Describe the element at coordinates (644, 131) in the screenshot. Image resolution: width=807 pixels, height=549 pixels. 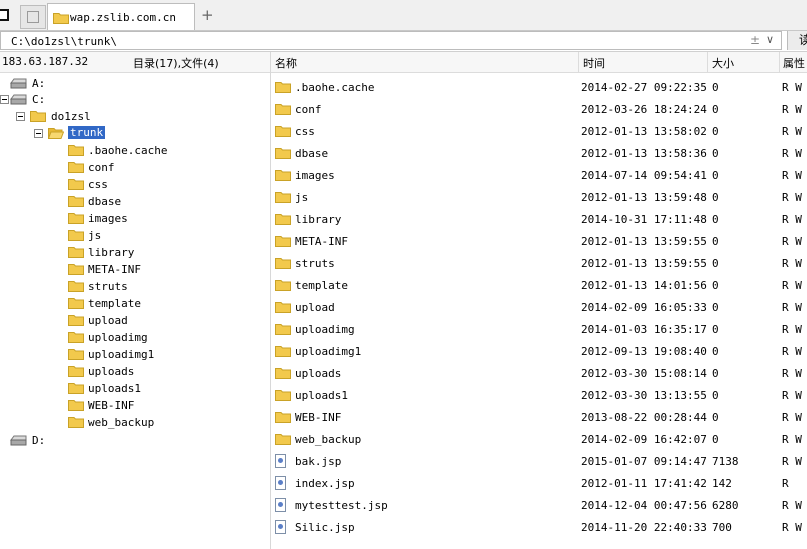
I see `file-time: 2012-01-13 13:58:02` at that location.